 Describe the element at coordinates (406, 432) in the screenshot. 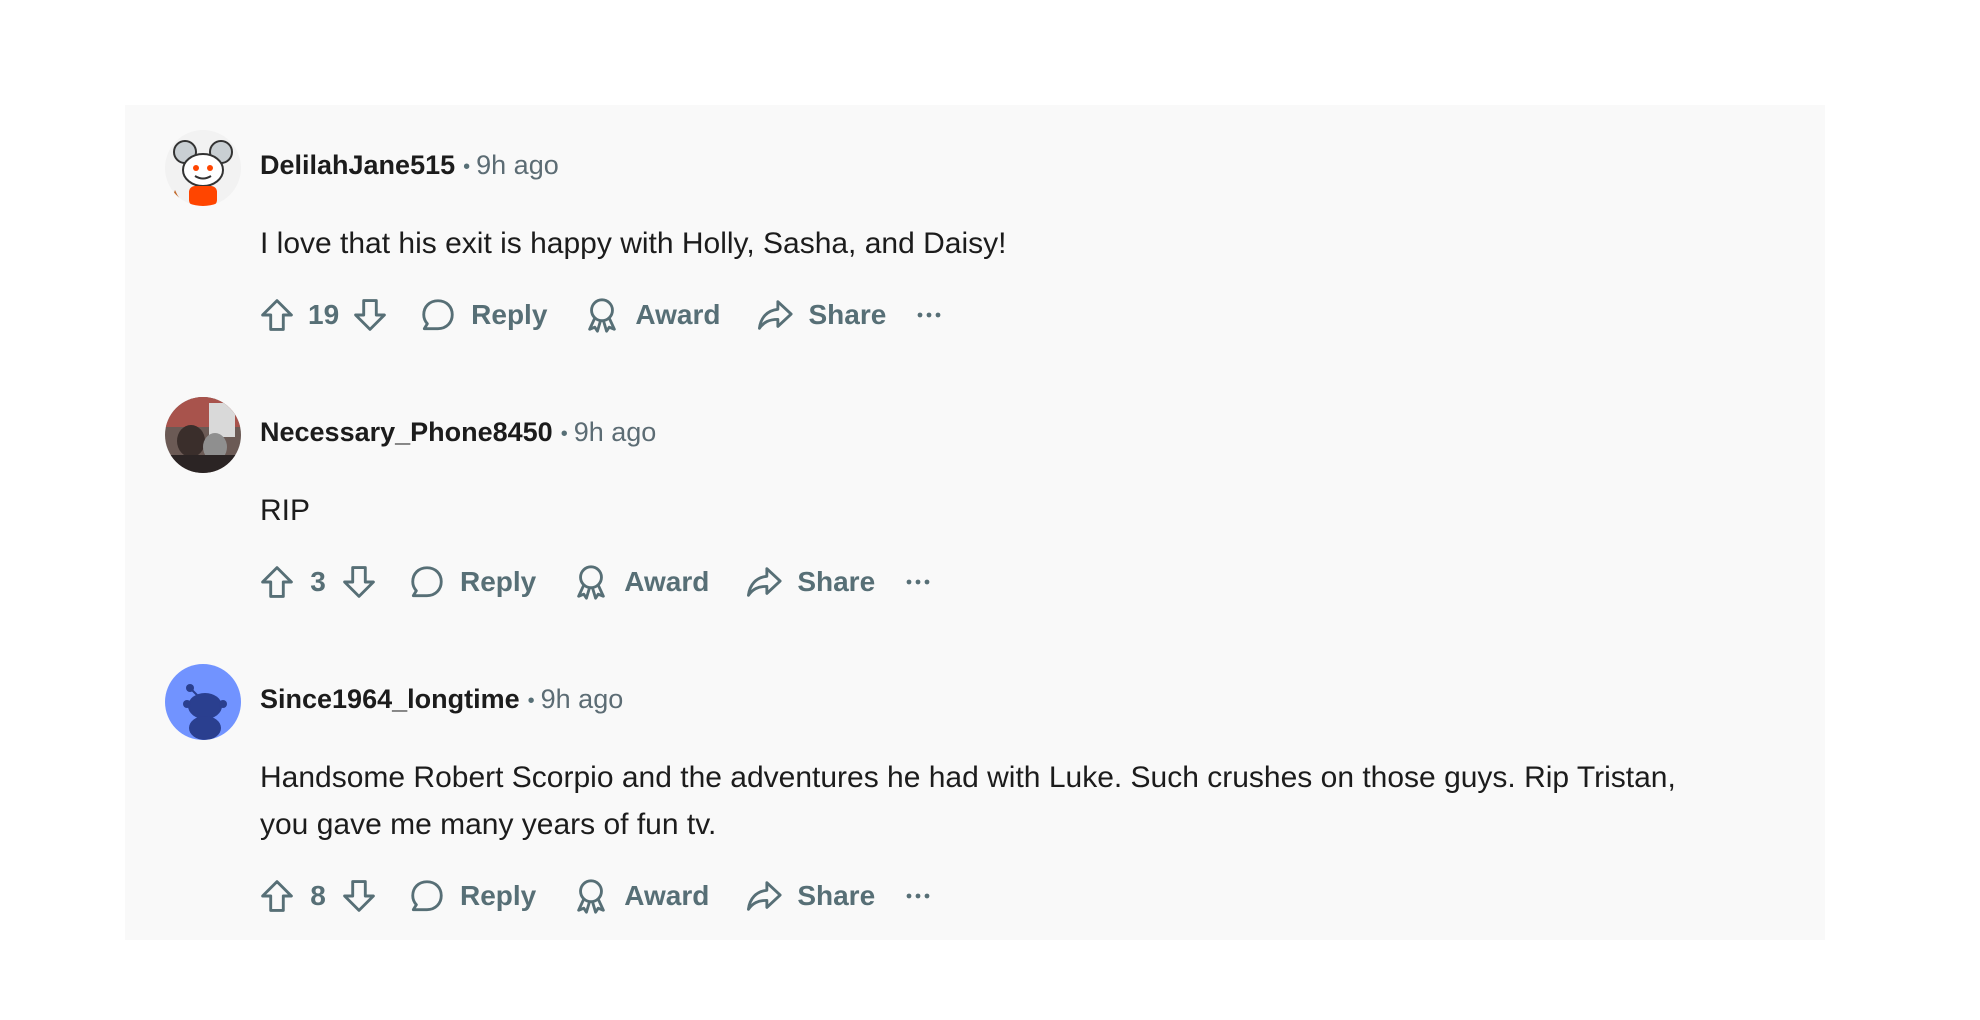

I see `author-name: Necessary_Phone8450` at that location.